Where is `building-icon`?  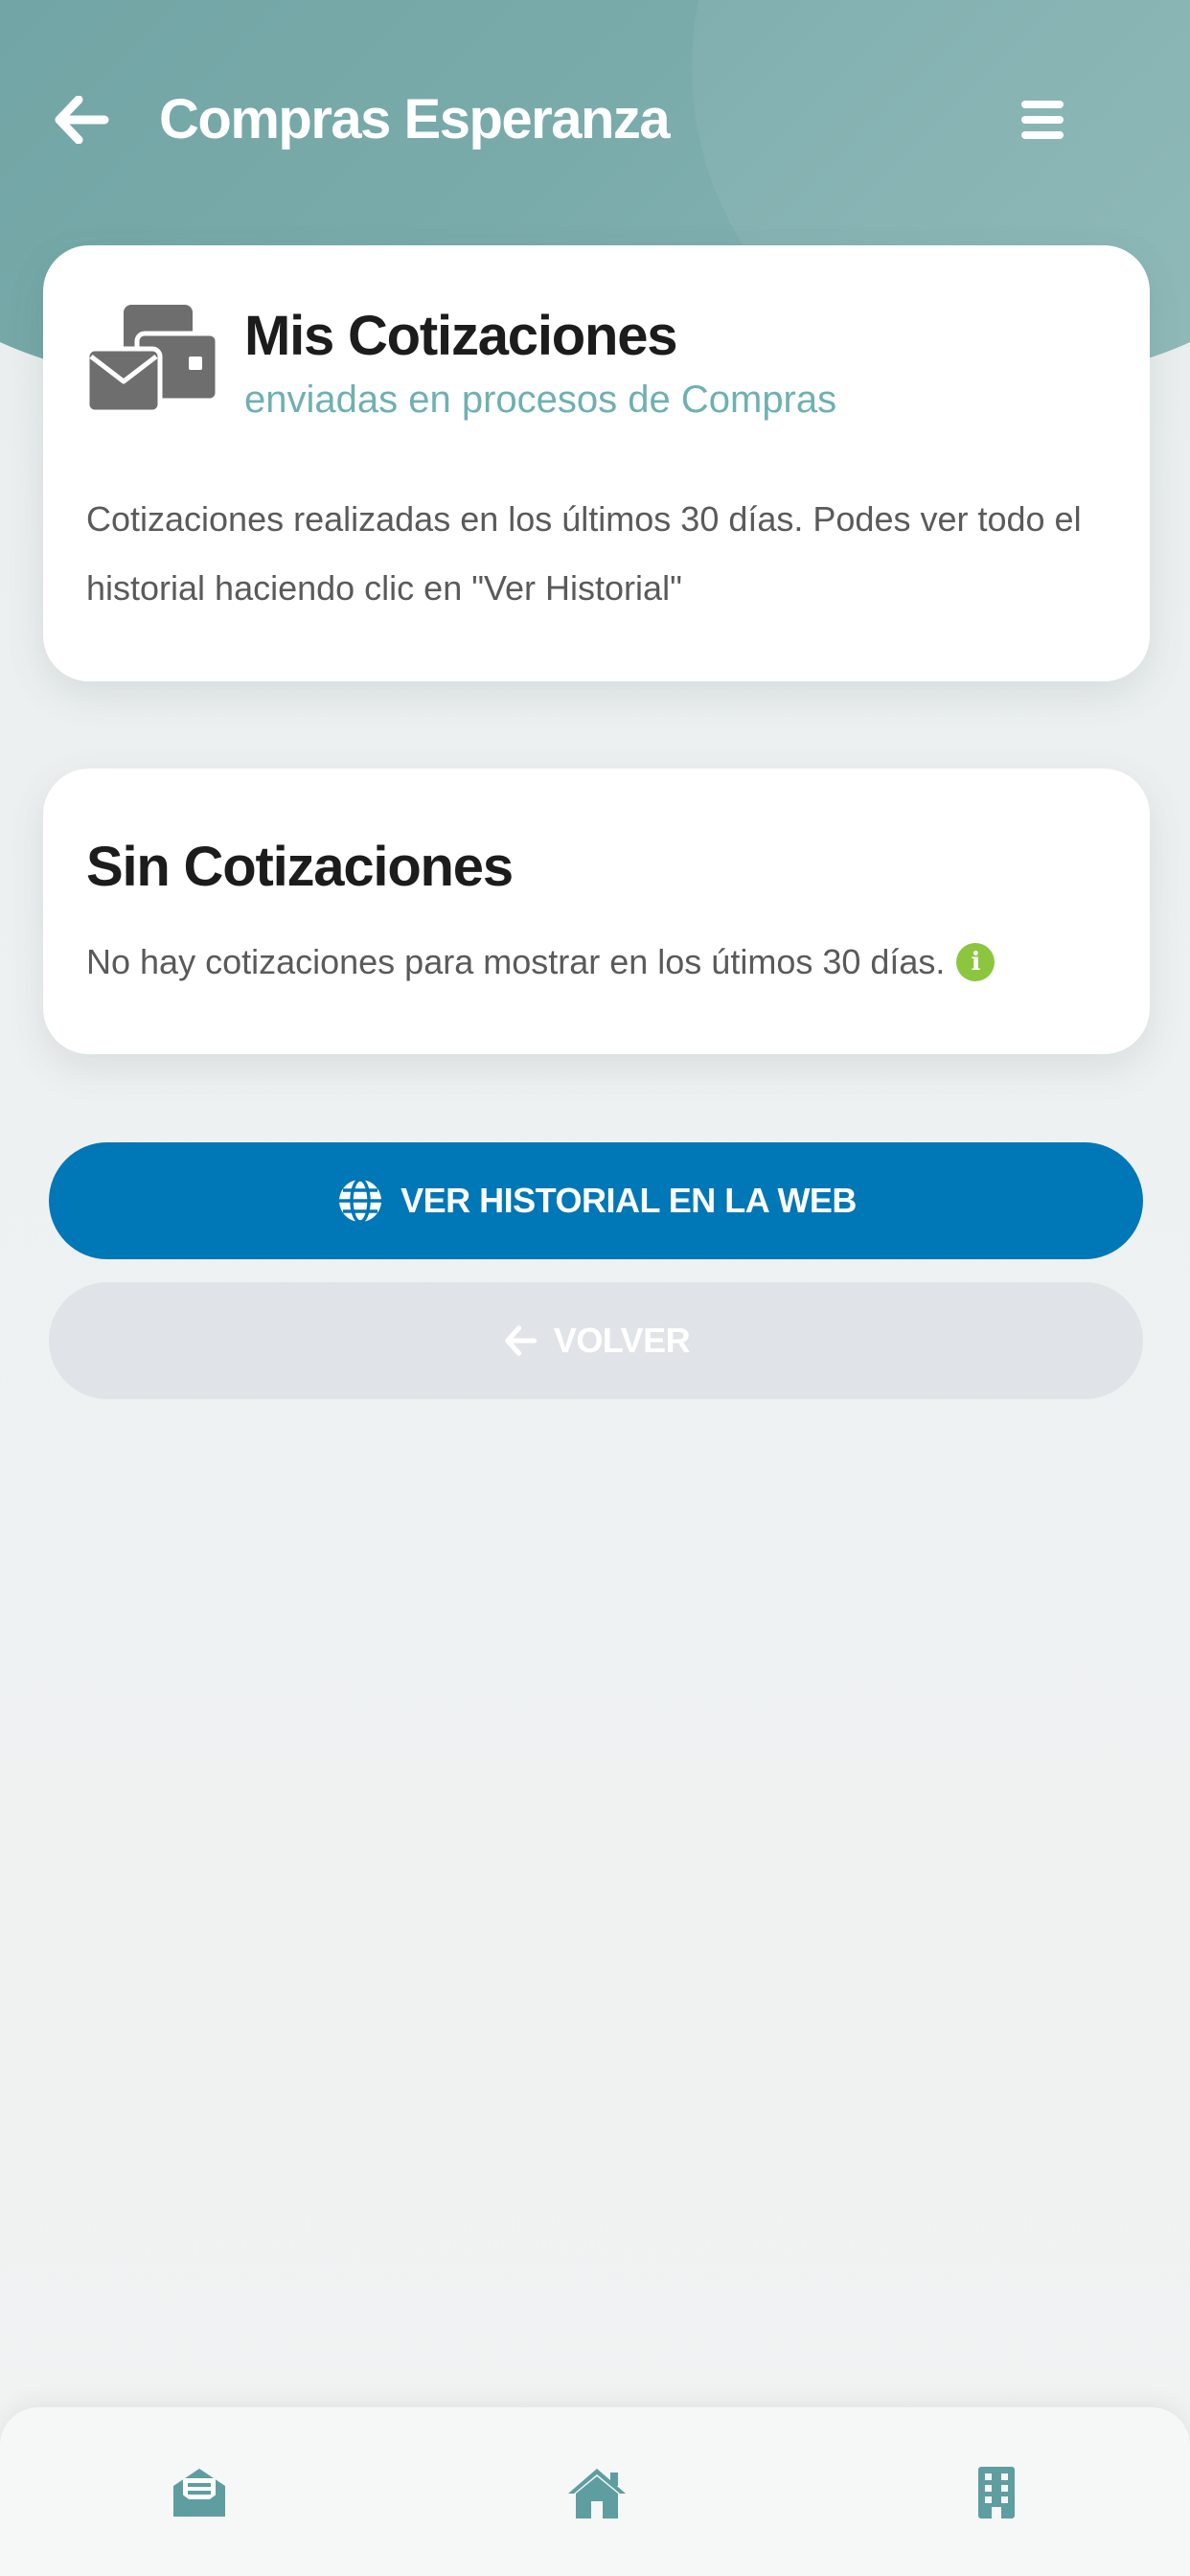
building-icon is located at coordinates (997, 2492).